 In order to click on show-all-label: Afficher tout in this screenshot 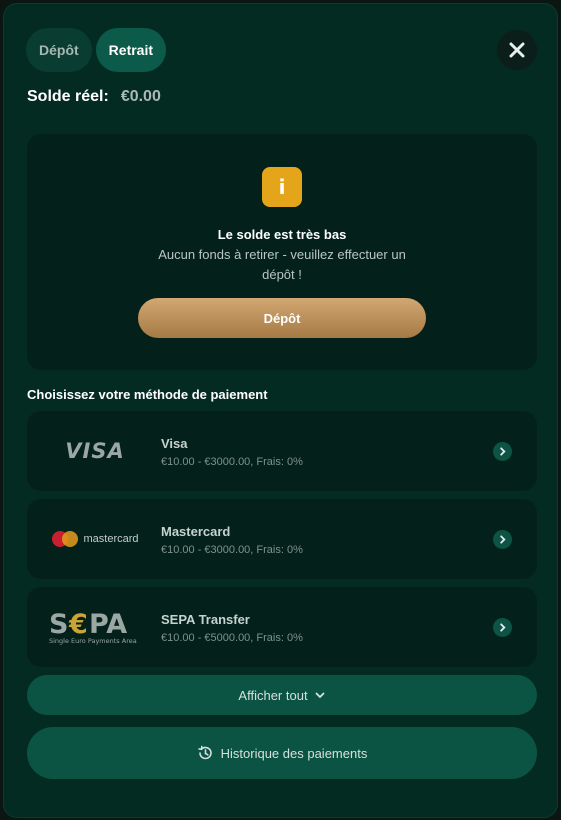, I will do `click(273, 695)`.